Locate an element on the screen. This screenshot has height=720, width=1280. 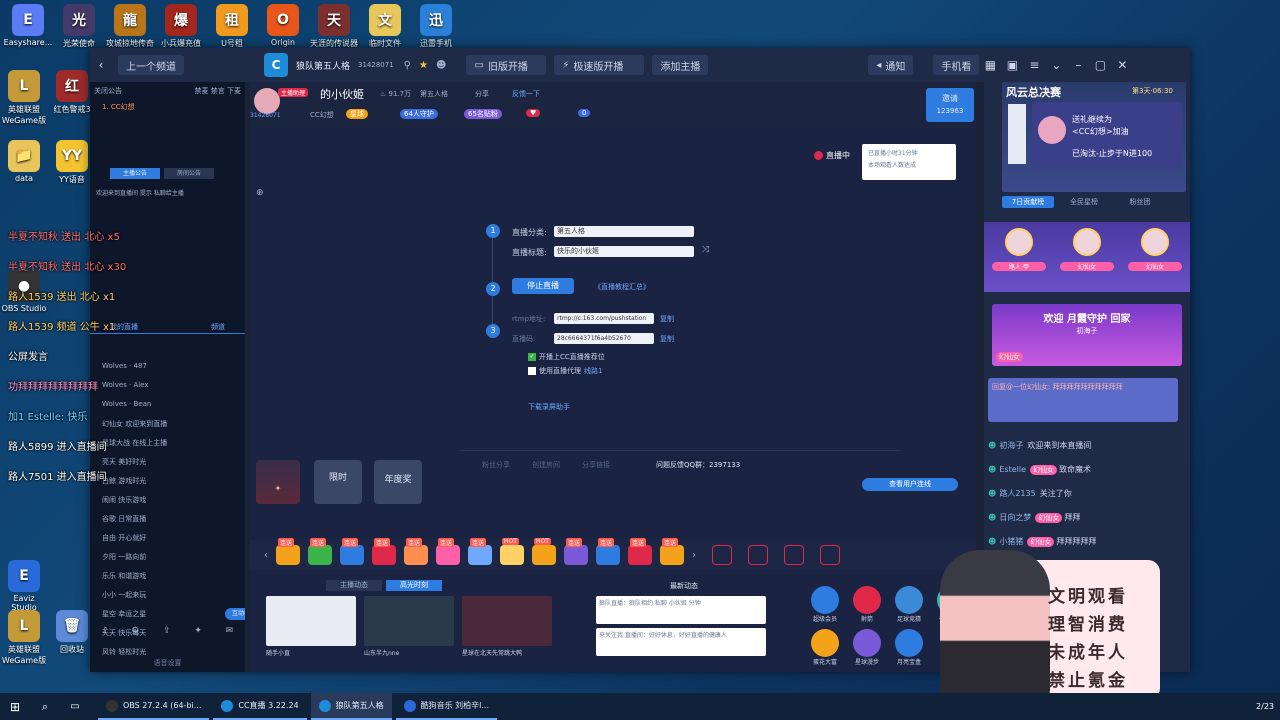
phone-view-button: 手机看 is located at coordinates (956, 65).